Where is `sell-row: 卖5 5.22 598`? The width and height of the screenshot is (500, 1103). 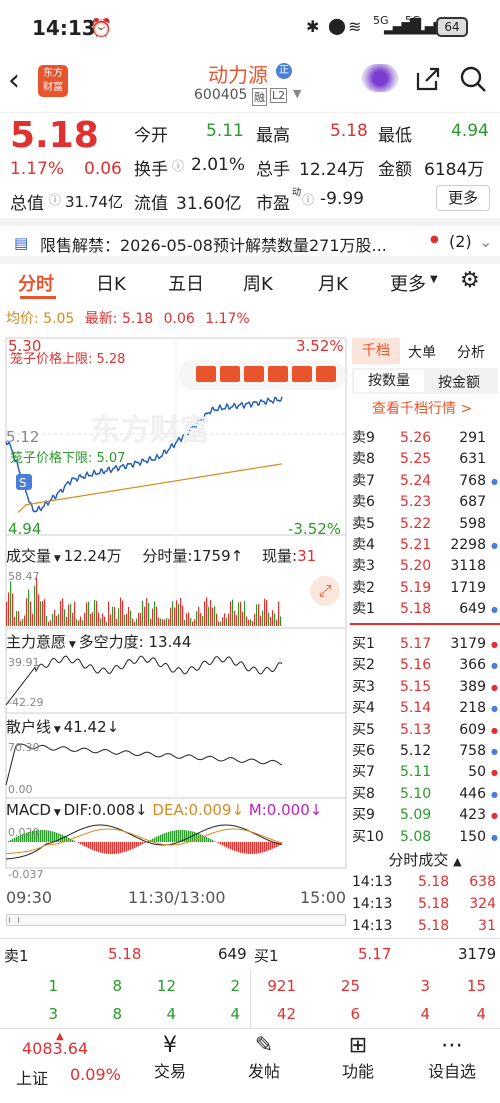
sell-row: 卖5 5.22 598 is located at coordinates (425, 524).